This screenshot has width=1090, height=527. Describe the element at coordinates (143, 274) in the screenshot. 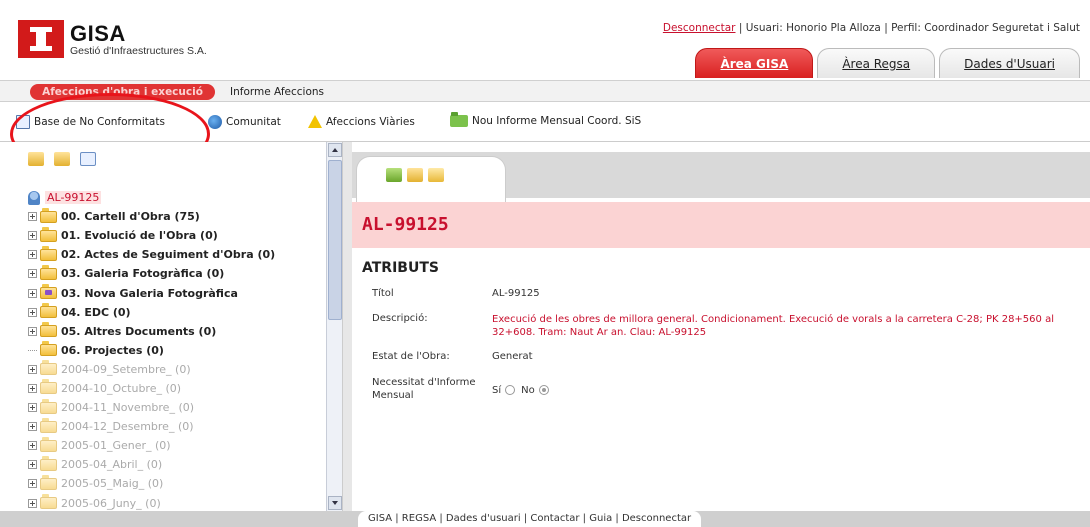

I see `tree-item-label: 03. Galeria Fotogràfica (0)` at that location.